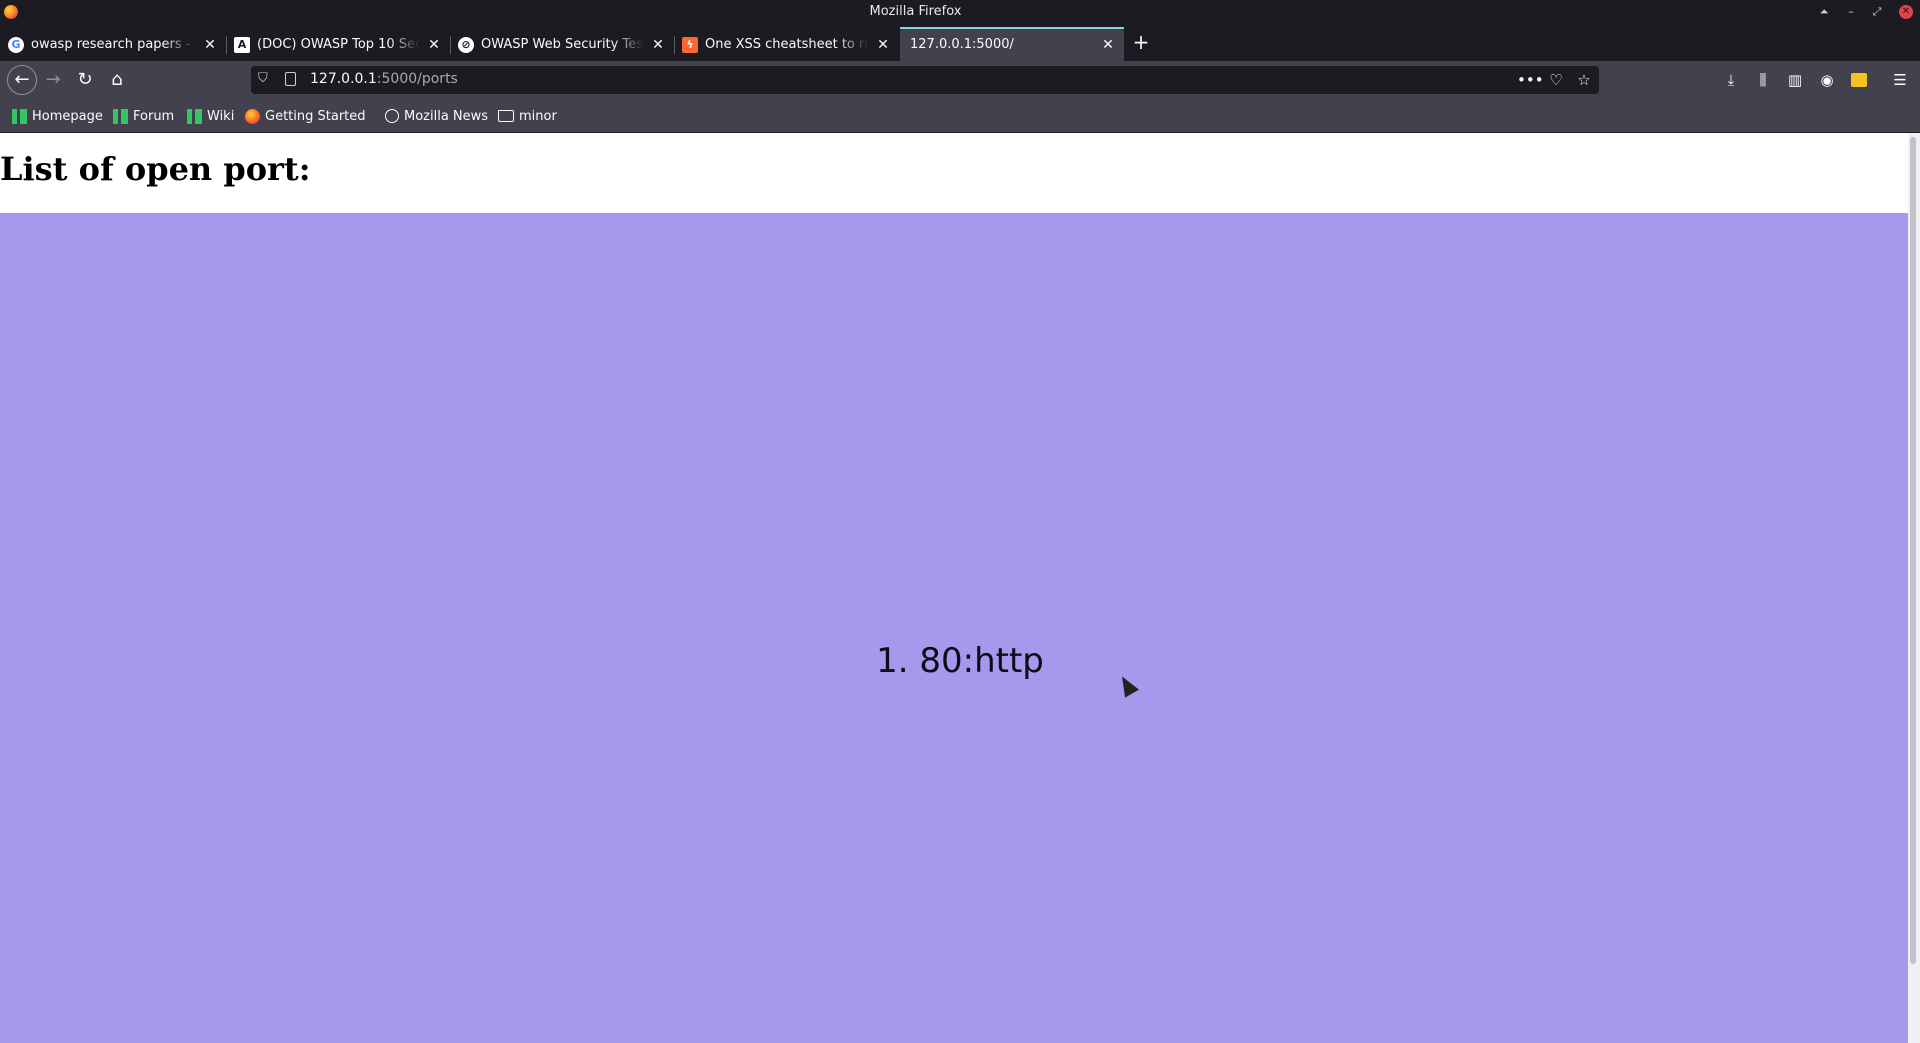  I want to click on close-window-button: ✕, so click(1906, 12).